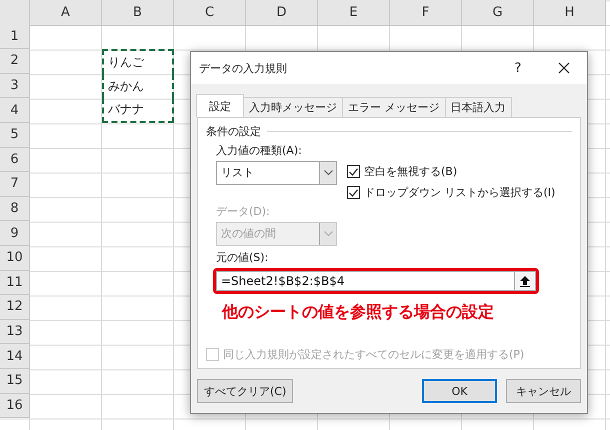  Describe the element at coordinates (358, 312) in the screenshot. I see `annotation-text: 他のシートの値を参照する場合の設定` at that location.